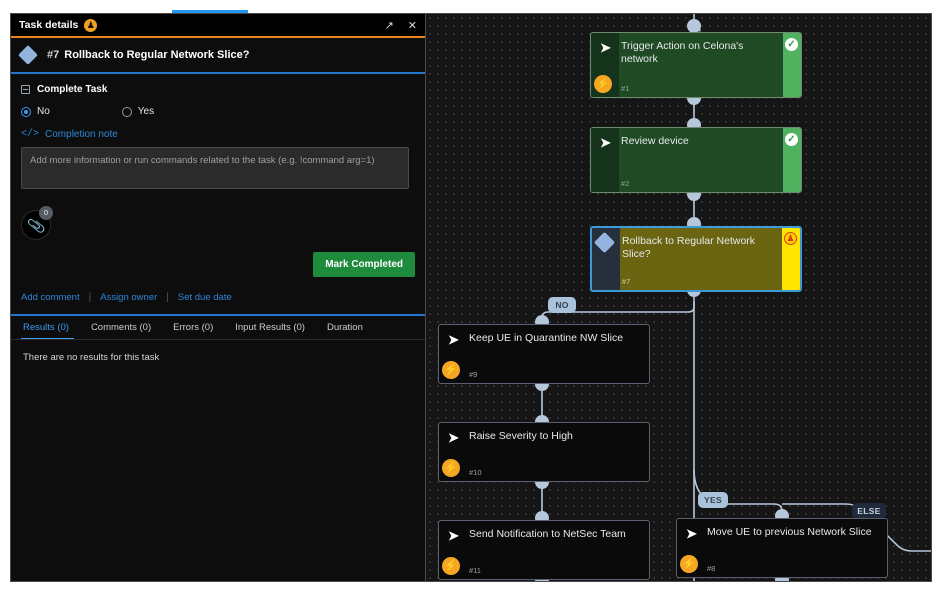  I want to click on radio-option-no: No, so click(35, 111).